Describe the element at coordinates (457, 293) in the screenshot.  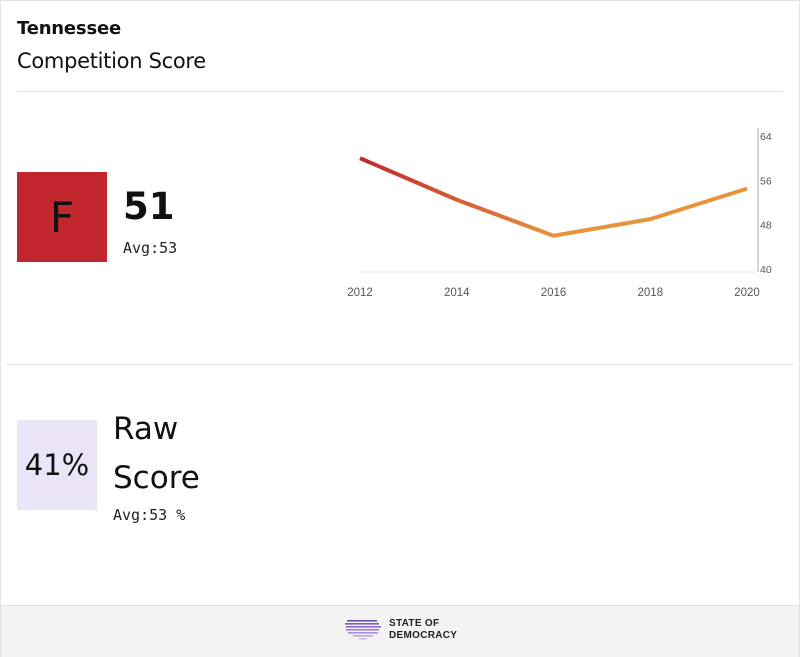
I see `x-tick-label: 2014` at that location.